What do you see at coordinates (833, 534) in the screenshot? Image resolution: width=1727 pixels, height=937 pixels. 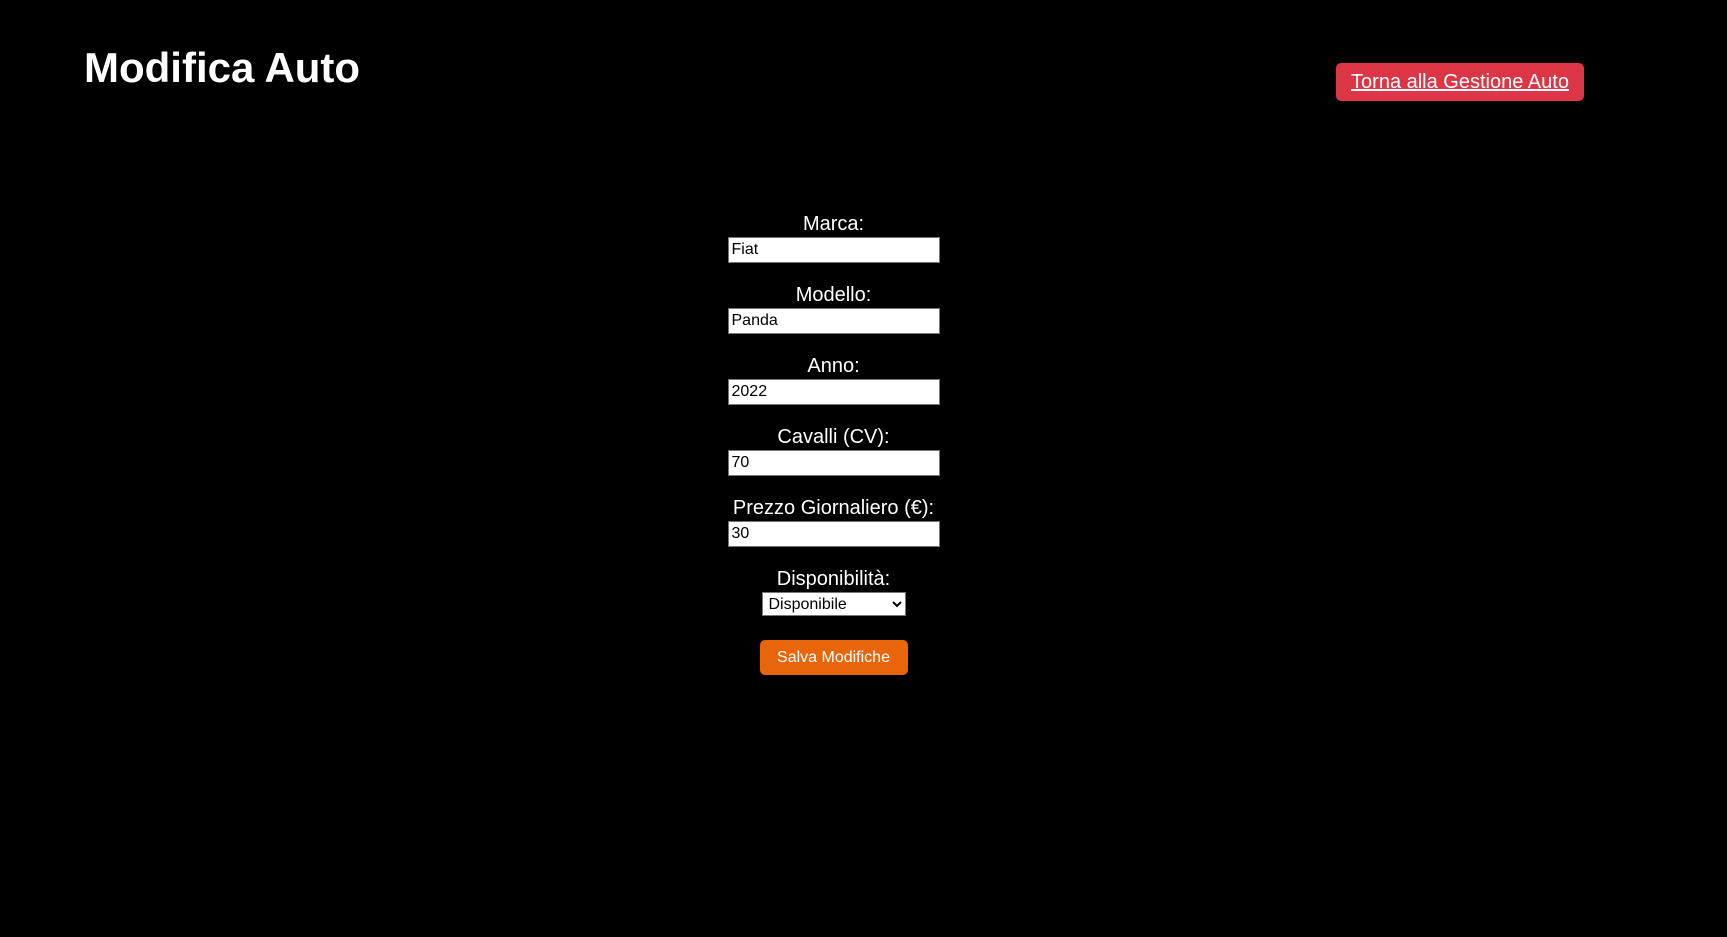 I see `daily-price-input` at bounding box center [833, 534].